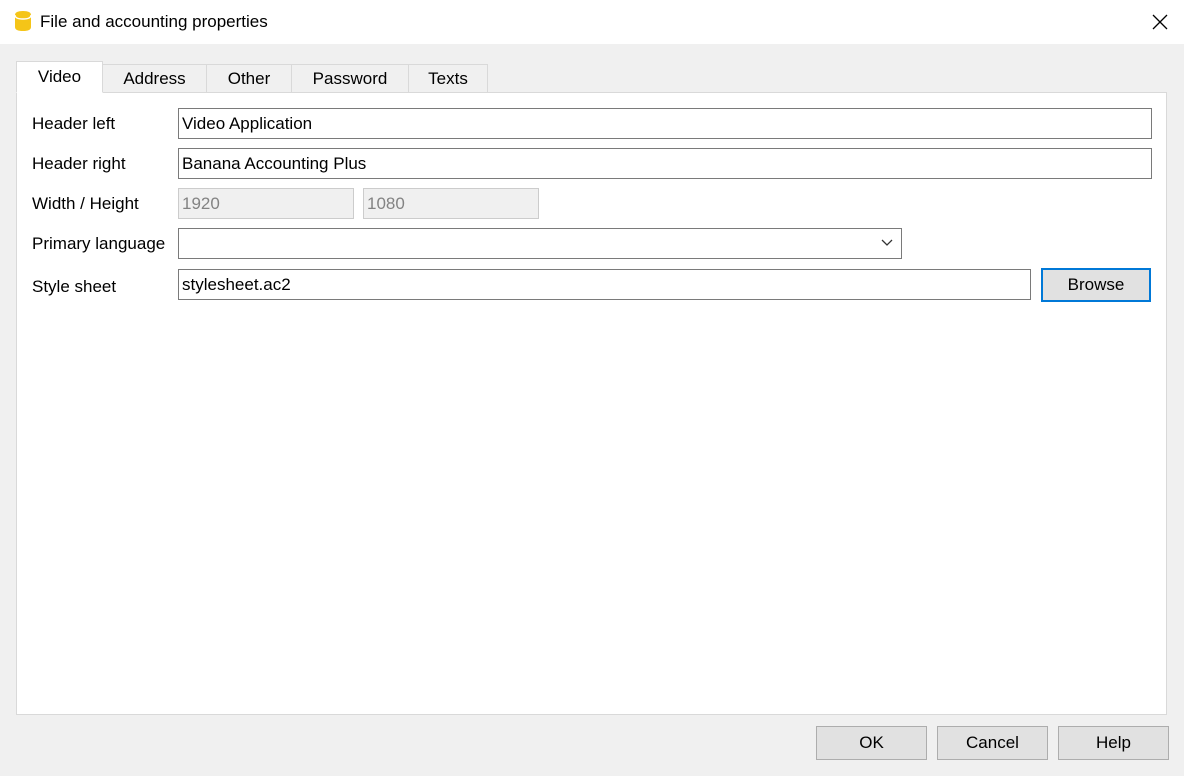 The height and width of the screenshot is (776, 1184). What do you see at coordinates (992, 743) in the screenshot?
I see `cancel-button: Cancel` at bounding box center [992, 743].